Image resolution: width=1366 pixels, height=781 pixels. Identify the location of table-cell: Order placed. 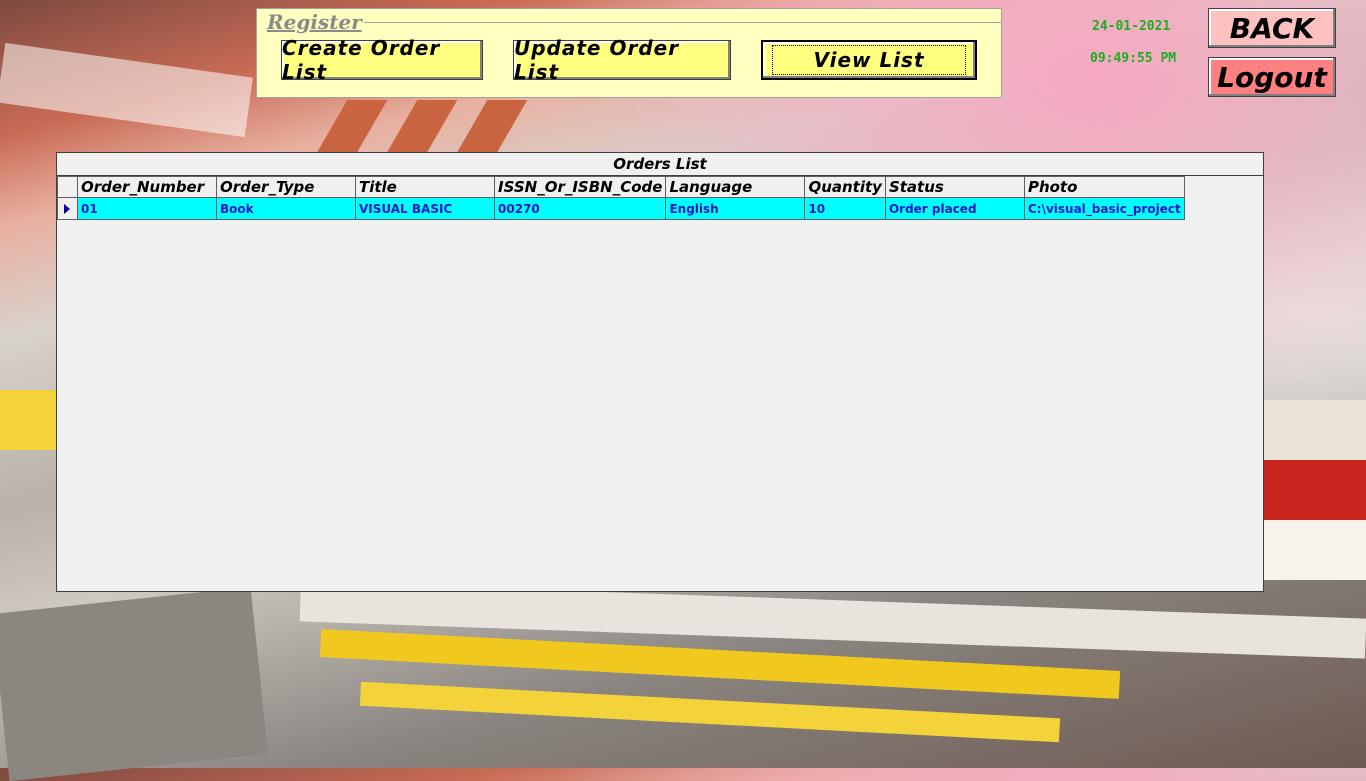
(954, 208).